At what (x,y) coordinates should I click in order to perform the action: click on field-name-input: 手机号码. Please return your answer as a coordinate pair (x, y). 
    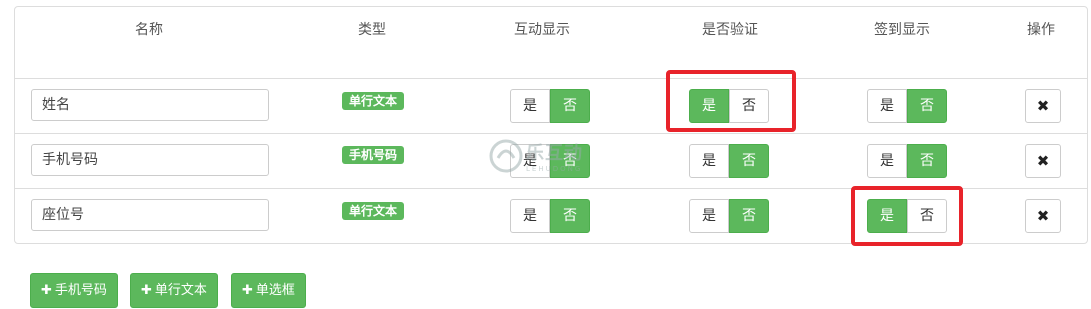
    Looking at the image, I should click on (150, 160).